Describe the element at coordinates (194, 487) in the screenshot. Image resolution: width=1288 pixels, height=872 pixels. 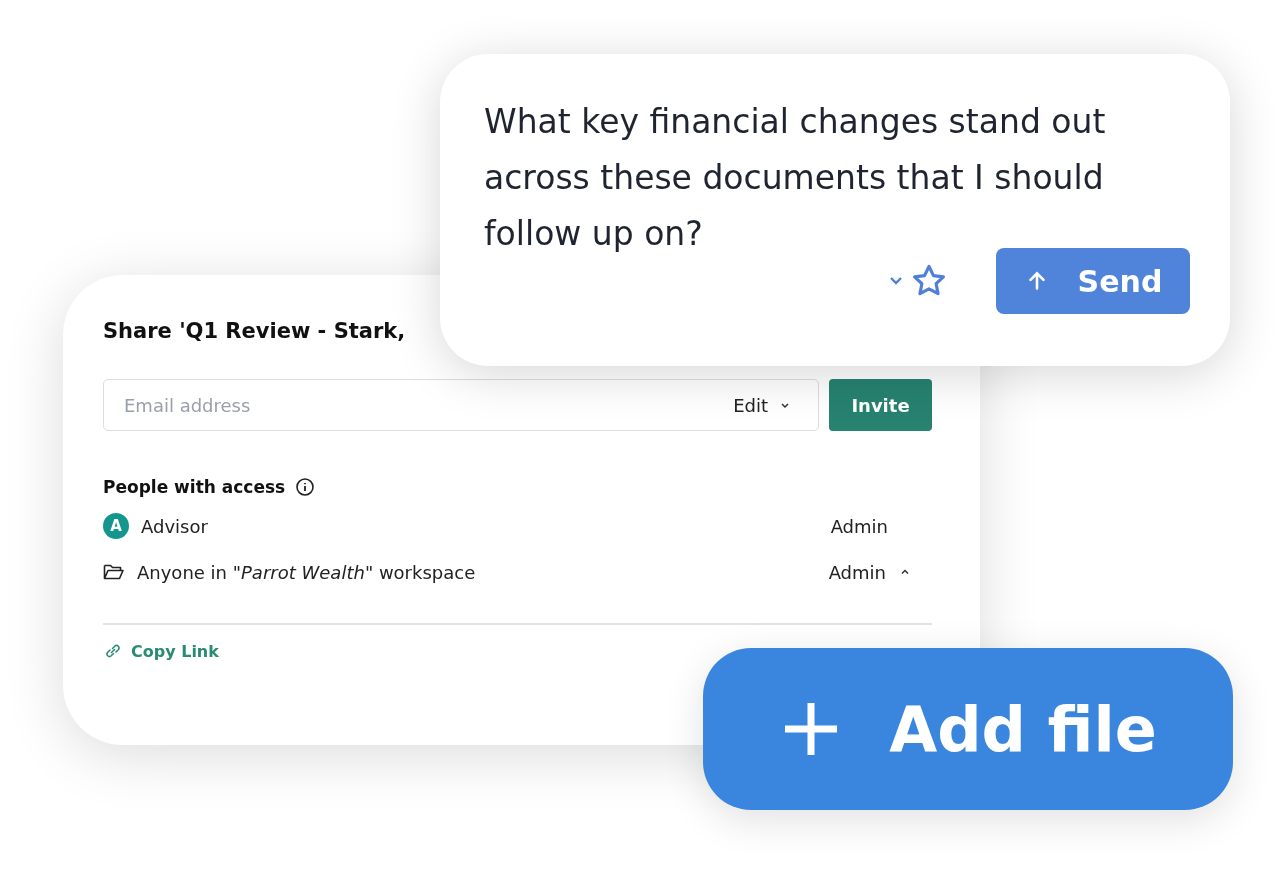
I see `section-heading: People with access` at that location.